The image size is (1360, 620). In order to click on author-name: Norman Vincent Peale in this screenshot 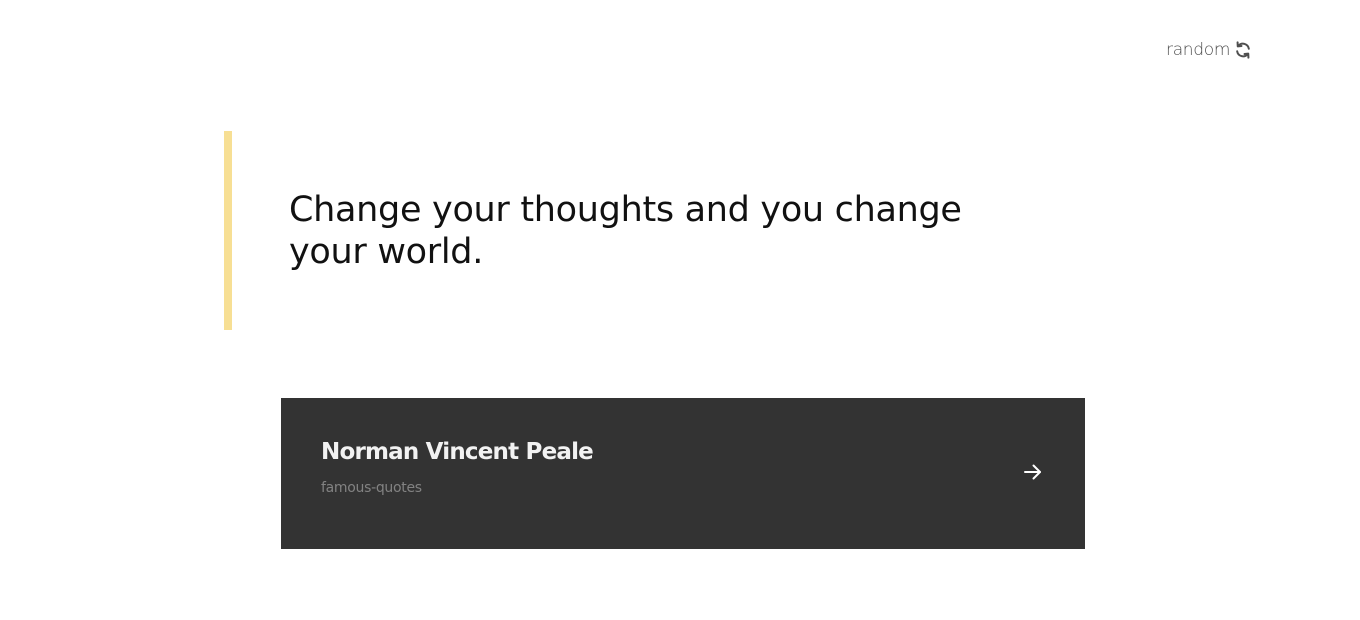, I will do `click(457, 452)`.